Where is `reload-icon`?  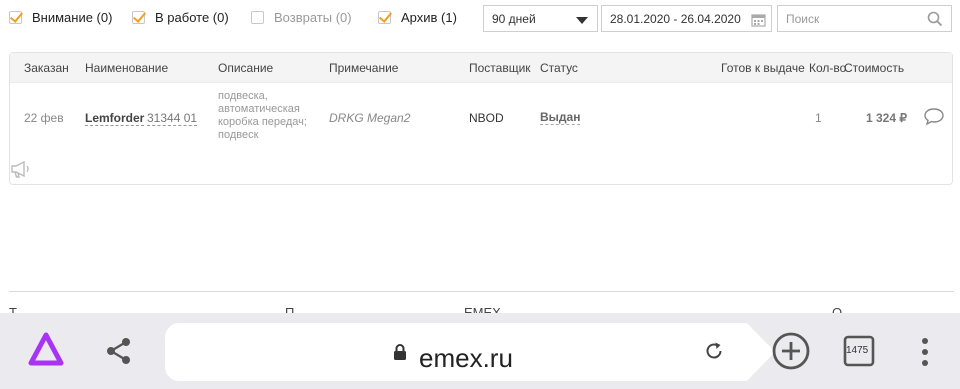
reload-icon is located at coordinates (714, 353).